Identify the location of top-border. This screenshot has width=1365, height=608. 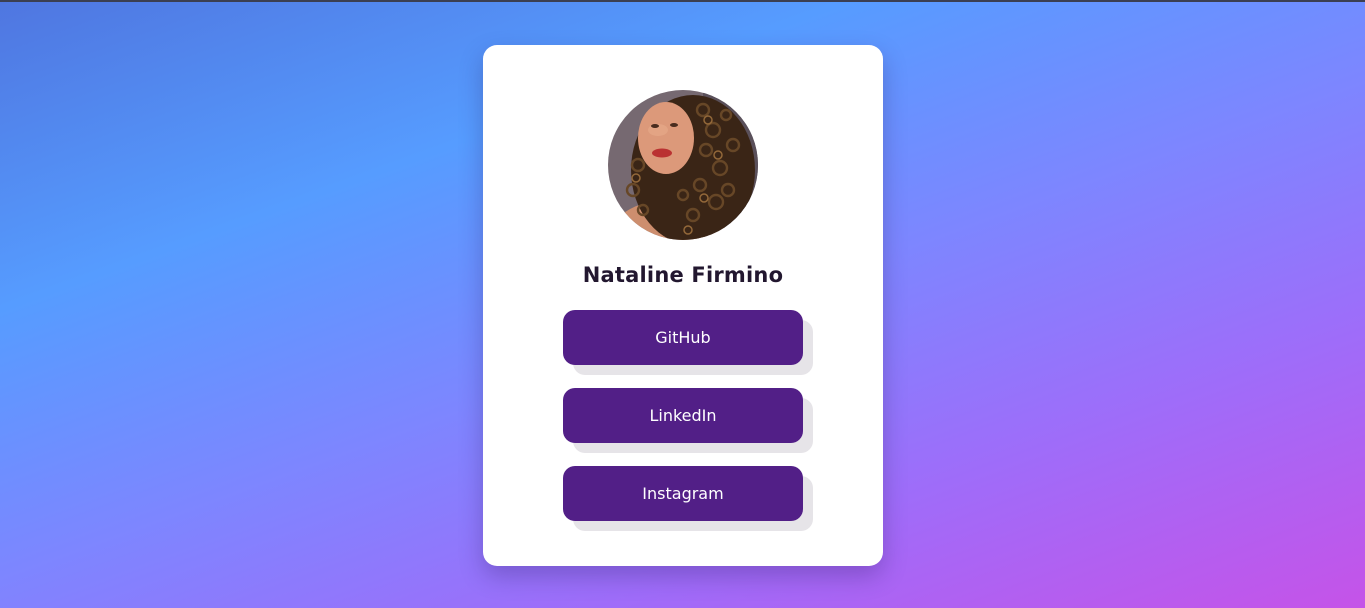
(682, 1).